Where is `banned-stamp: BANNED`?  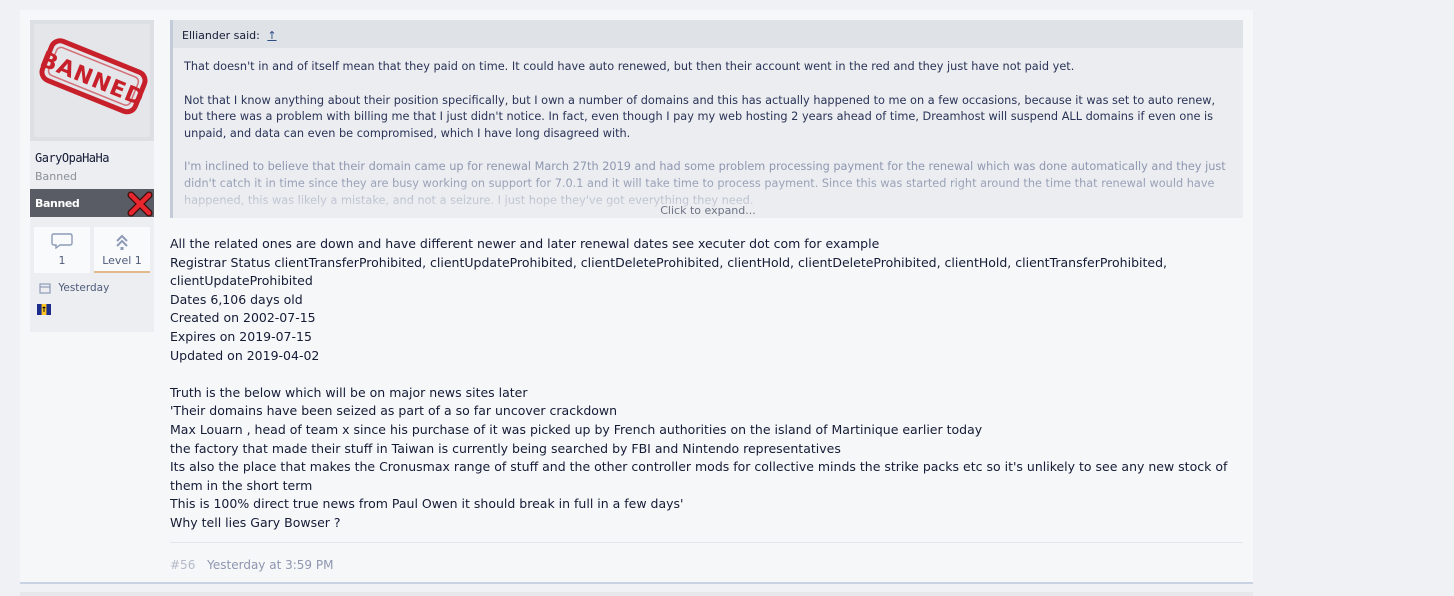
banned-stamp: BANNED is located at coordinates (92, 80).